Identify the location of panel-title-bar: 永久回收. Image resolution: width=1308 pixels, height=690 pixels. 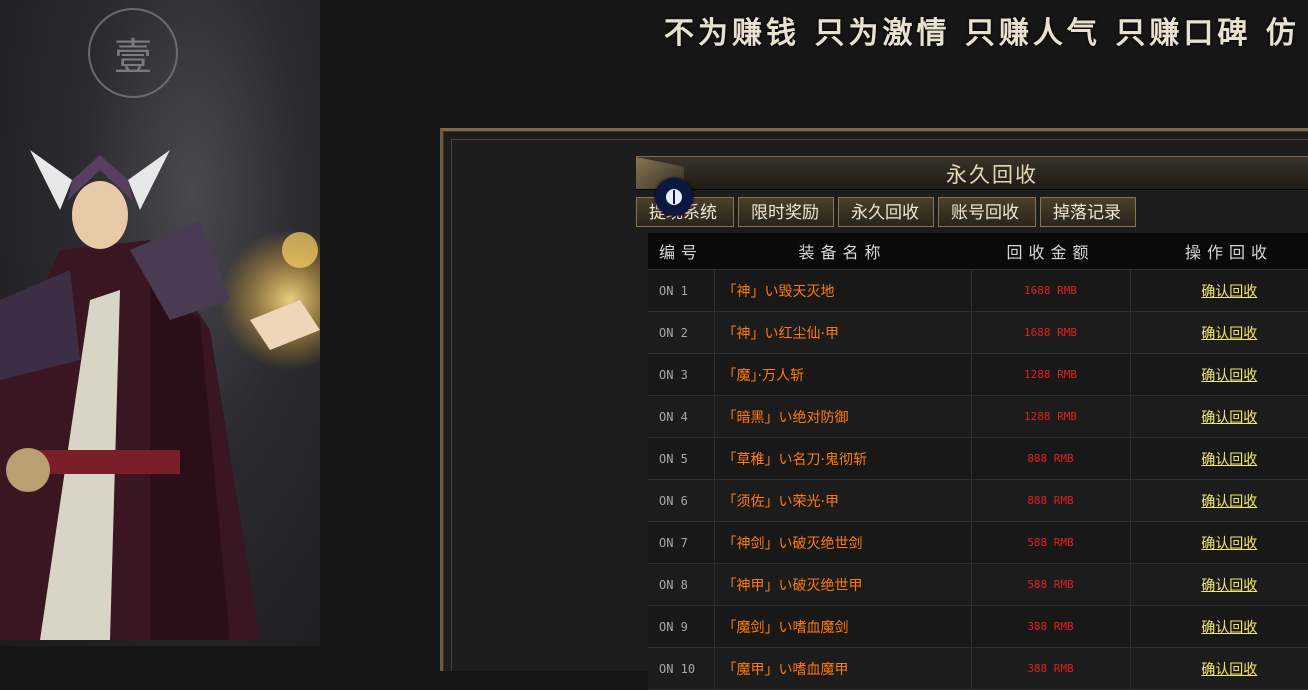
(972, 173).